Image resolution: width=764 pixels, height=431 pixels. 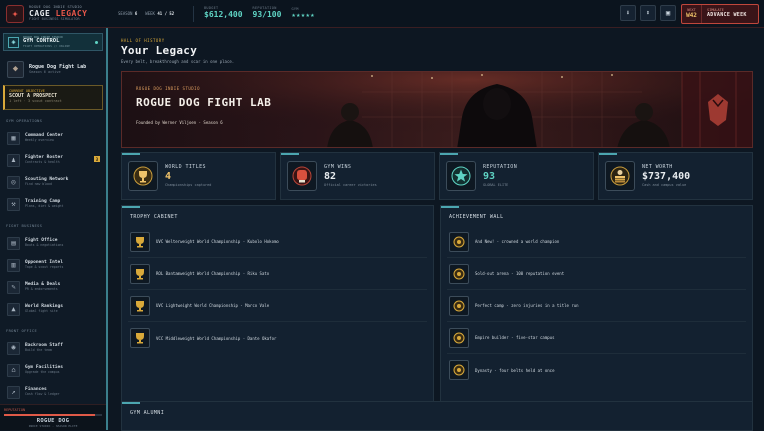 What do you see at coordinates (53, 392) in the screenshot?
I see `nav-finances: ↗ Finances Cash flow & ledger` at bounding box center [53, 392].